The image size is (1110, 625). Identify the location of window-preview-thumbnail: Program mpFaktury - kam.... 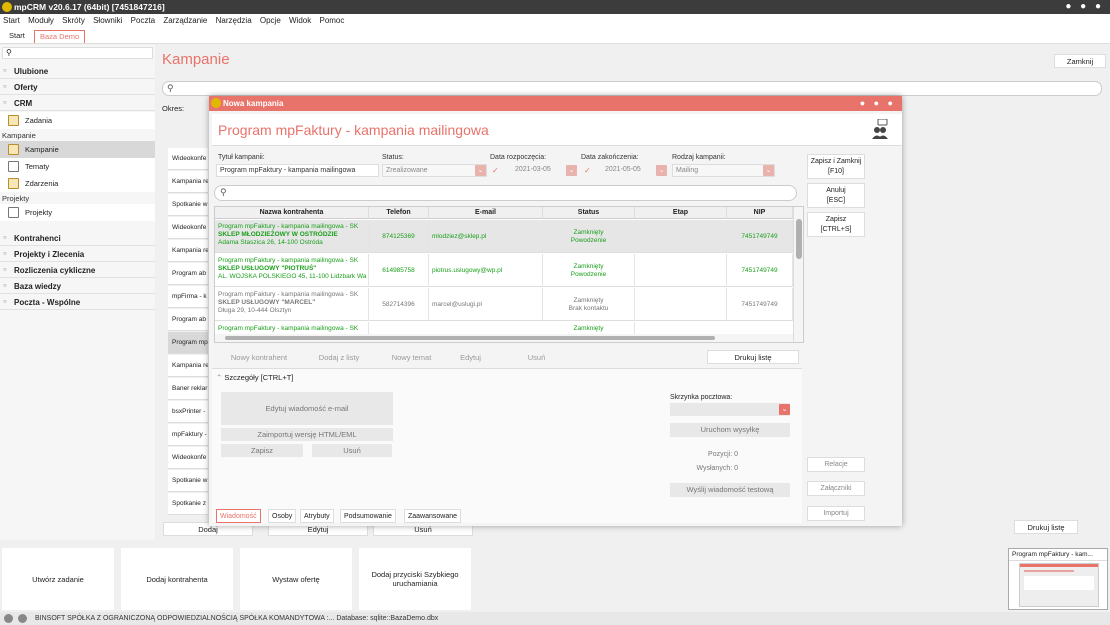
(1058, 579).